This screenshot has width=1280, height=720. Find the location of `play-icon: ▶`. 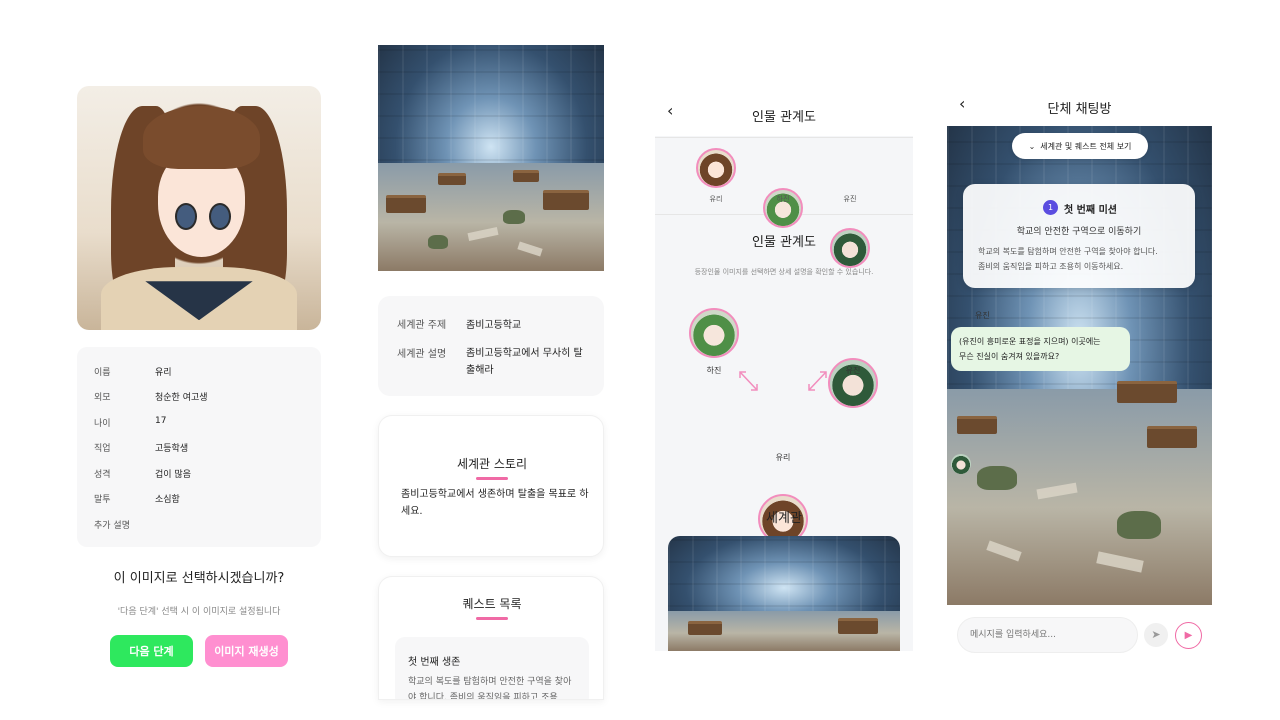

play-icon: ▶ is located at coordinates (1188, 635).